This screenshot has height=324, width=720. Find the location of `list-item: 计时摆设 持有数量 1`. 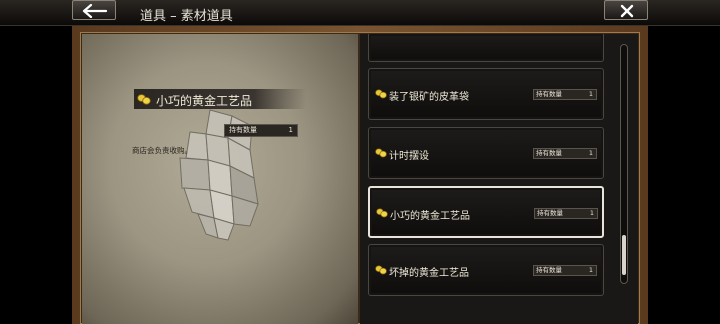

list-item: 计时摆设 持有数量 1 is located at coordinates (486, 153).